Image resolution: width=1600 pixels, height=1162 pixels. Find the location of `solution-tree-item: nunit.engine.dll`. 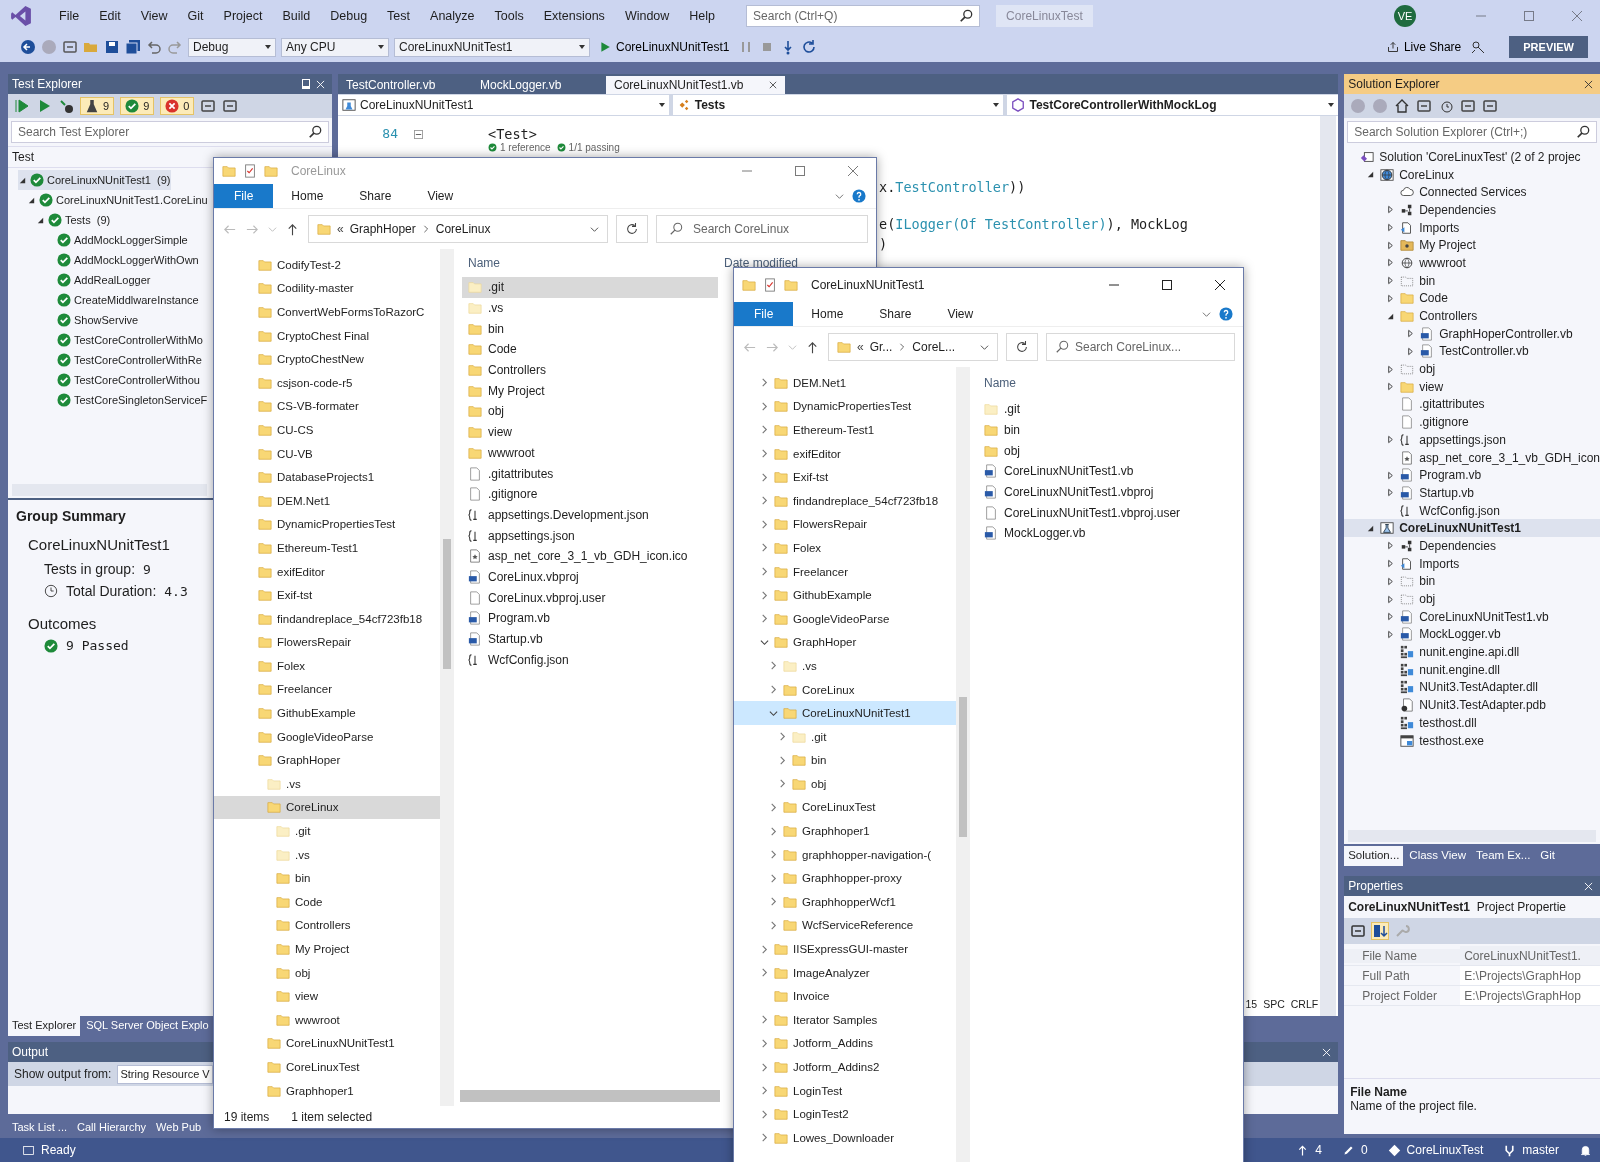

solution-tree-item: nunit.engine.dll is located at coordinates (1472, 669).